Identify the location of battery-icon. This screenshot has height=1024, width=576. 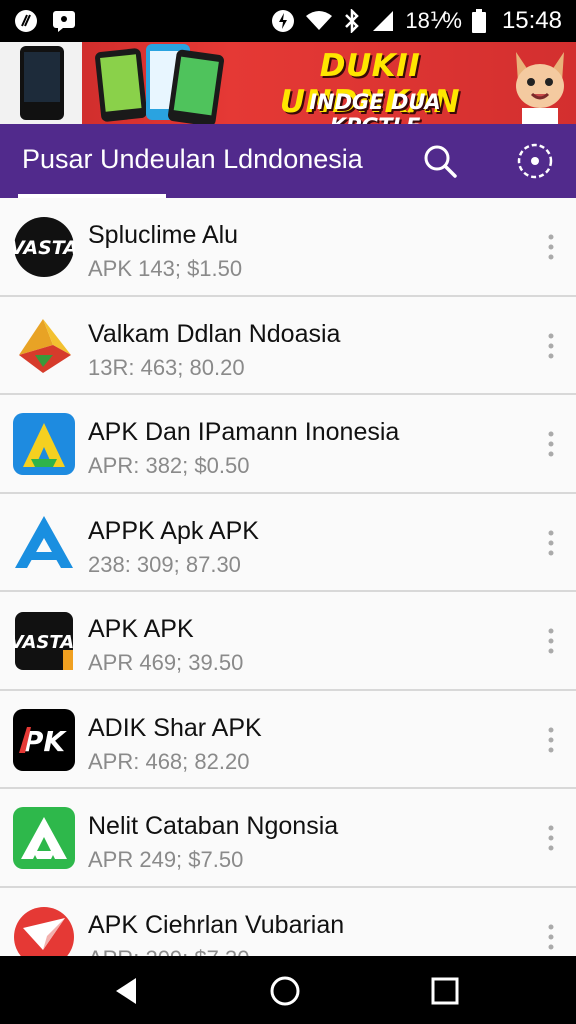
(478, 21).